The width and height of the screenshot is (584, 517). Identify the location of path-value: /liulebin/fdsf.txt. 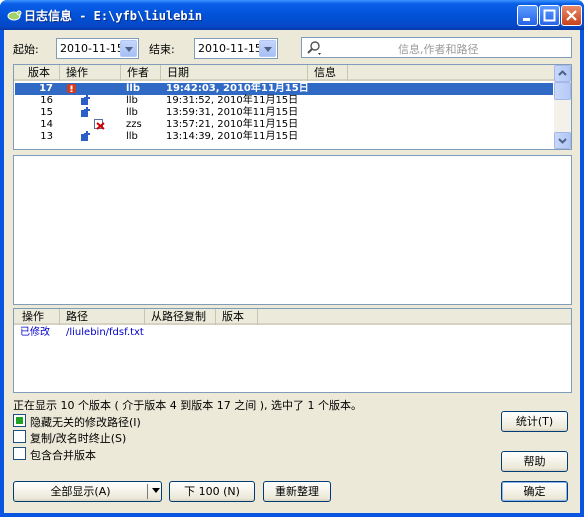
(105, 332).